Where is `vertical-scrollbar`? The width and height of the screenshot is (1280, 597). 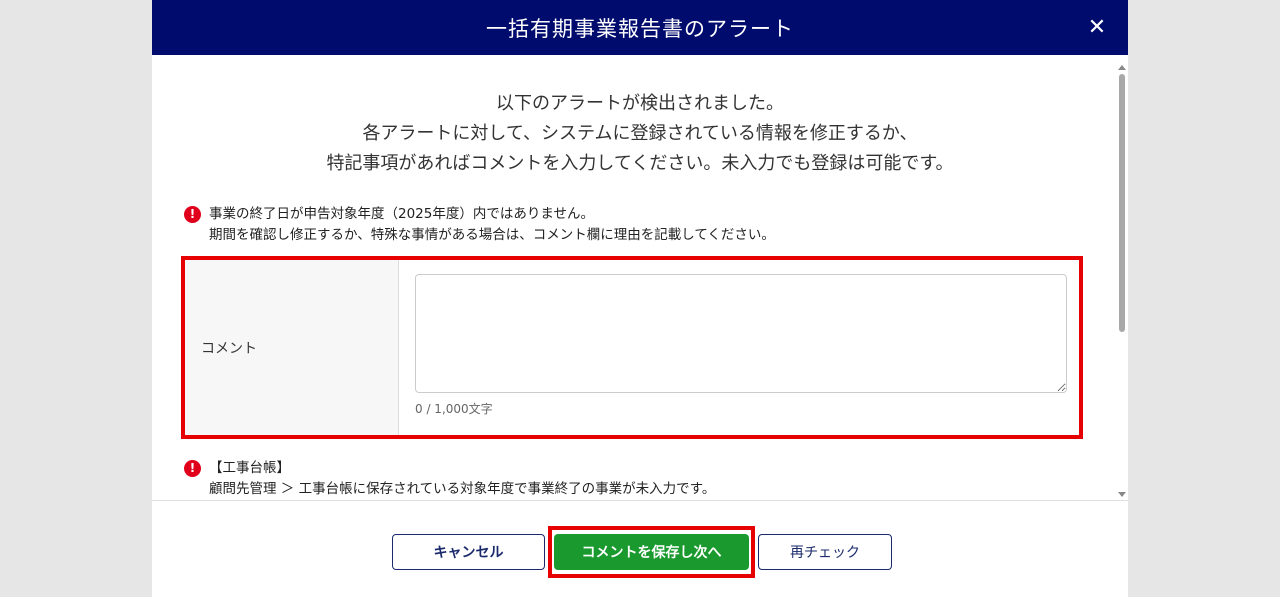 vertical-scrollbar is located at coordinates (1122, 281).